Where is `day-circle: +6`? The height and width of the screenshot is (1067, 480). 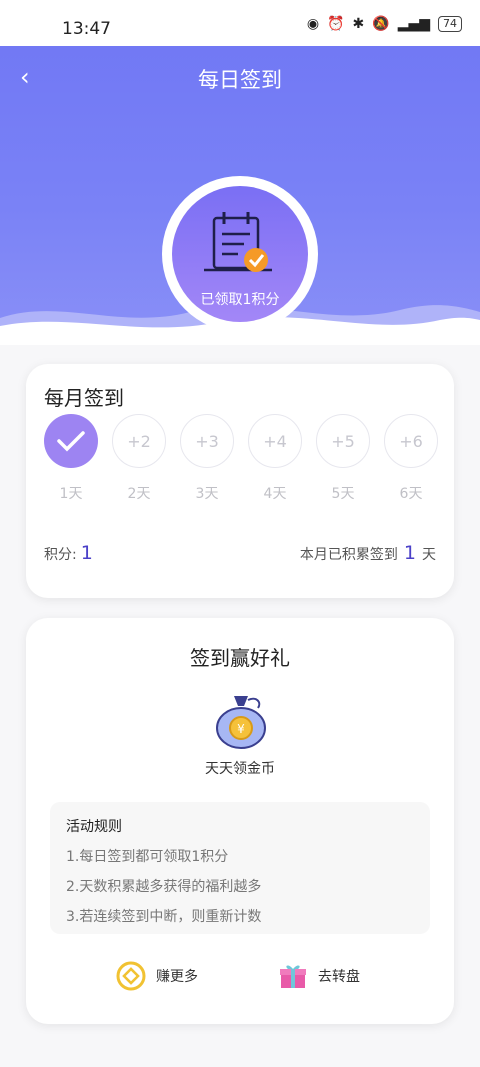
day-circle: +6 is located at coordinates (411, 441).